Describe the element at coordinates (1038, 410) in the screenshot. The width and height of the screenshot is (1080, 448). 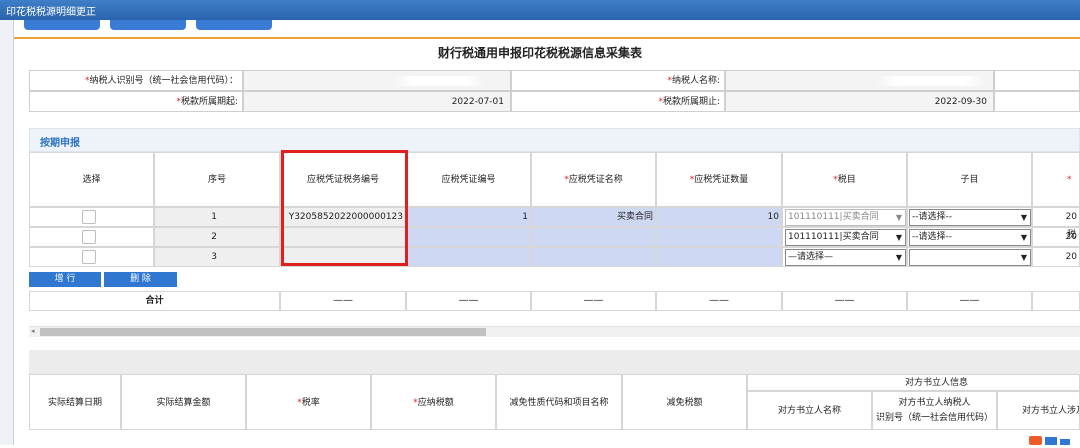
I see `col-header-counterparty-other: 对方书立人涉及` at that location.